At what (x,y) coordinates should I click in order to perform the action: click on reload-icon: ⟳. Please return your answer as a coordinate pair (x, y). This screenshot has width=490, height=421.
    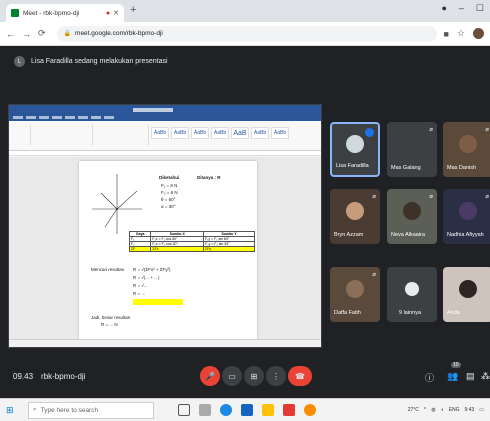
    Looking at the image, I should click on (42, 33).